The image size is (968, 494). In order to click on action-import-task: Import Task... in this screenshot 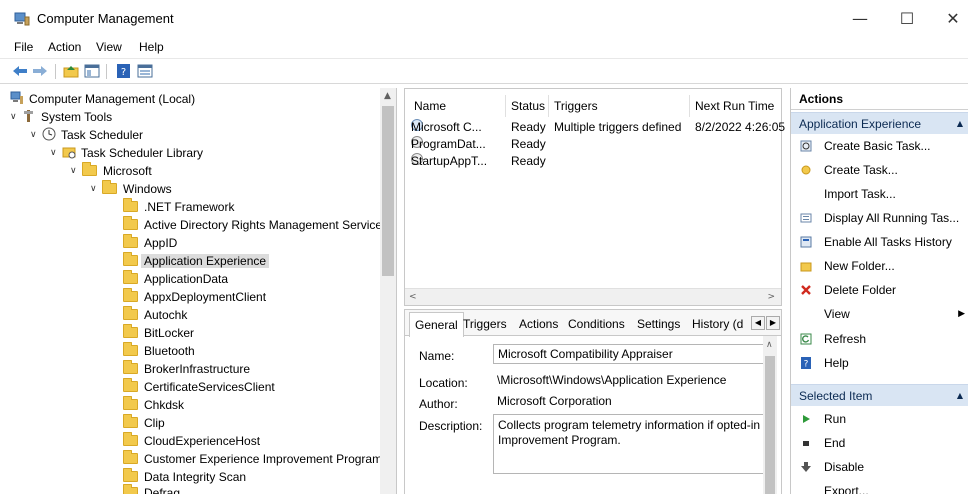, I will do `click(879, 194)`.